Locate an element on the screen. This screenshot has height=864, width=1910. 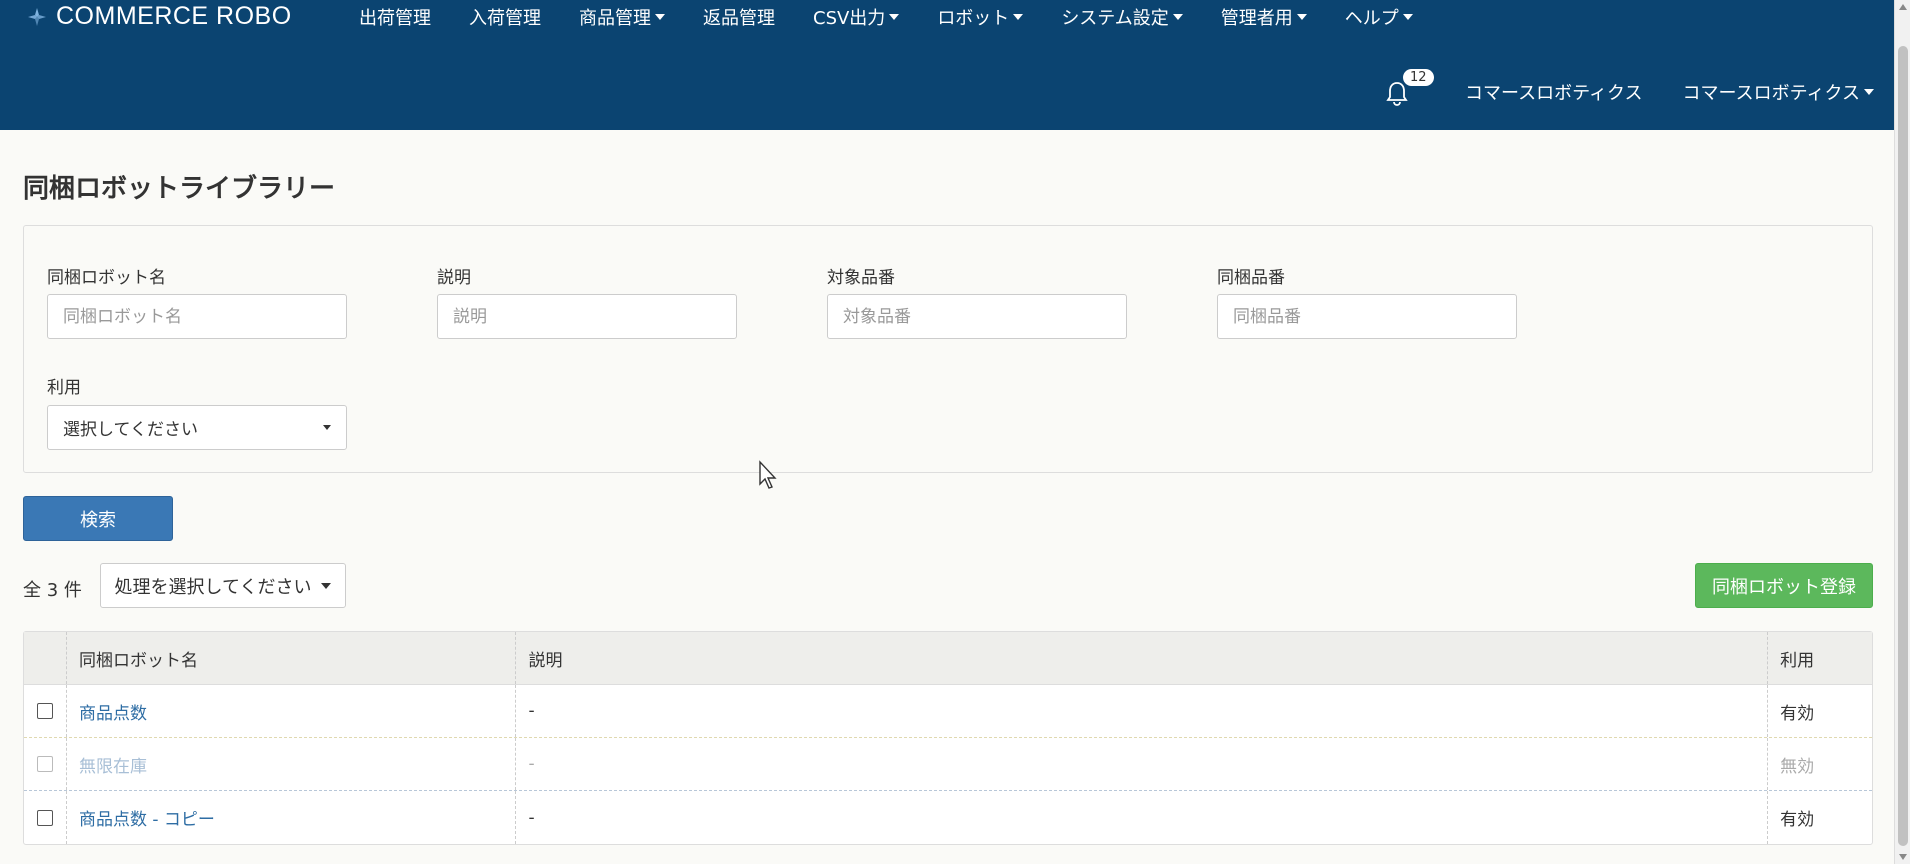
name-cell: 商品点数 - コピー is located at coordinates (292, 817).